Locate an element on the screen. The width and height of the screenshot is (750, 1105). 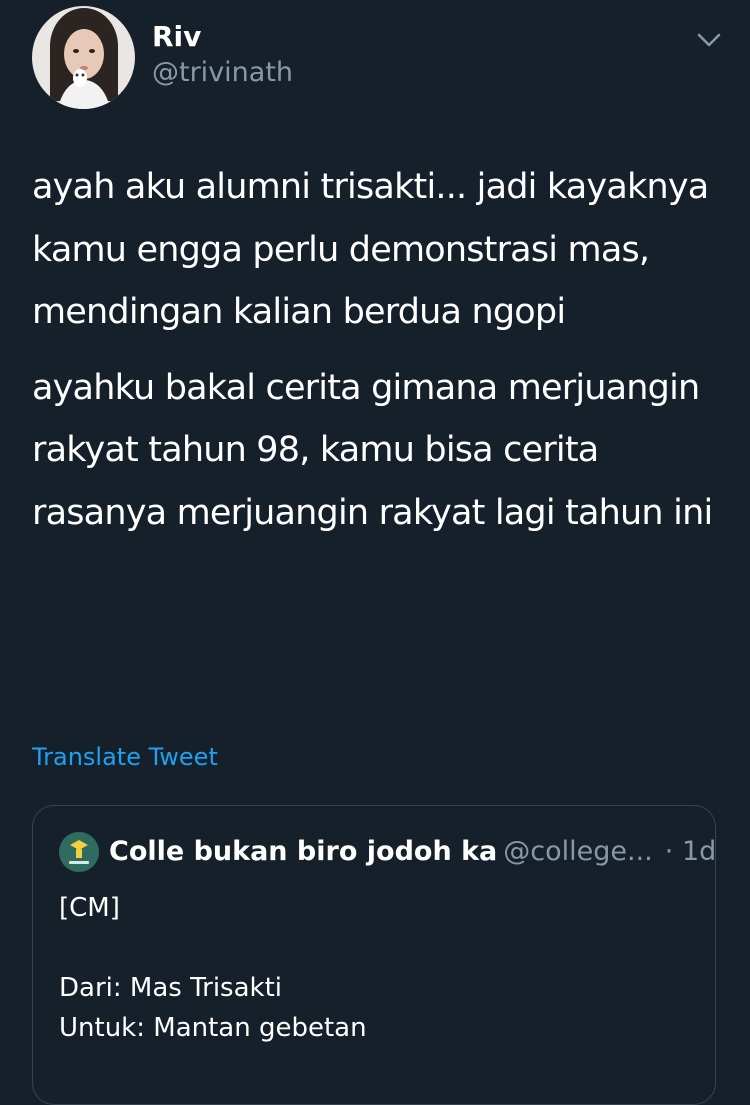
quoted-author-name: Colle bukan biro jodoh ka is located at coordinates (303, 851).